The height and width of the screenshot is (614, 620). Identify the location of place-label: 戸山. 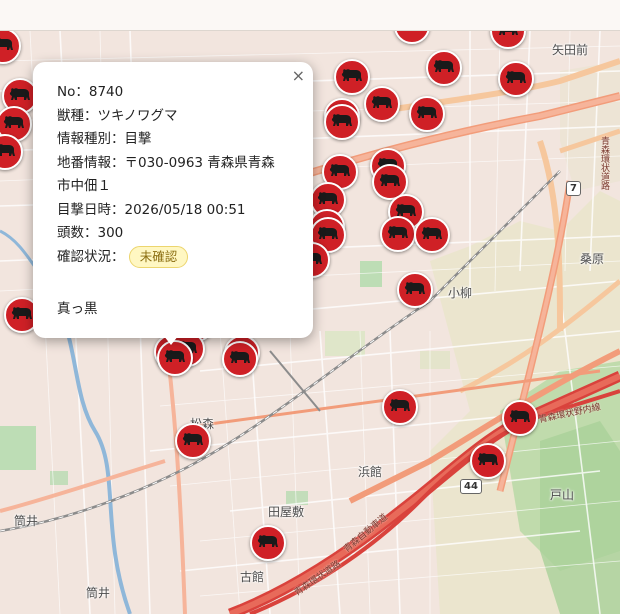
(562, 495).